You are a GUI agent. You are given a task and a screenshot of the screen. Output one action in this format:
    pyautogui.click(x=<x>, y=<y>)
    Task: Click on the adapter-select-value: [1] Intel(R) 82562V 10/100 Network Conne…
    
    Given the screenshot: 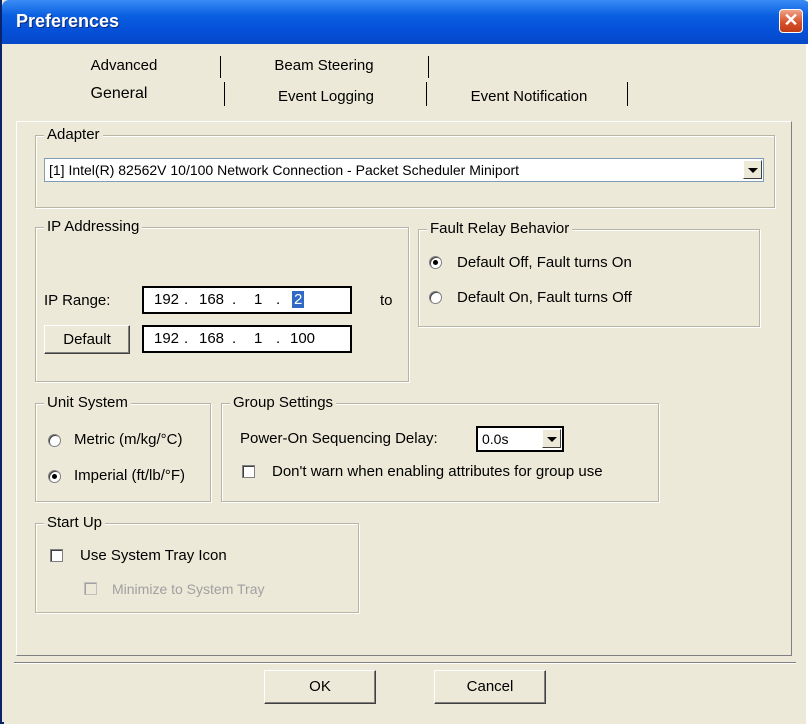 What is the action you would take?
    pyautogui.click(x=284, y=170)
    